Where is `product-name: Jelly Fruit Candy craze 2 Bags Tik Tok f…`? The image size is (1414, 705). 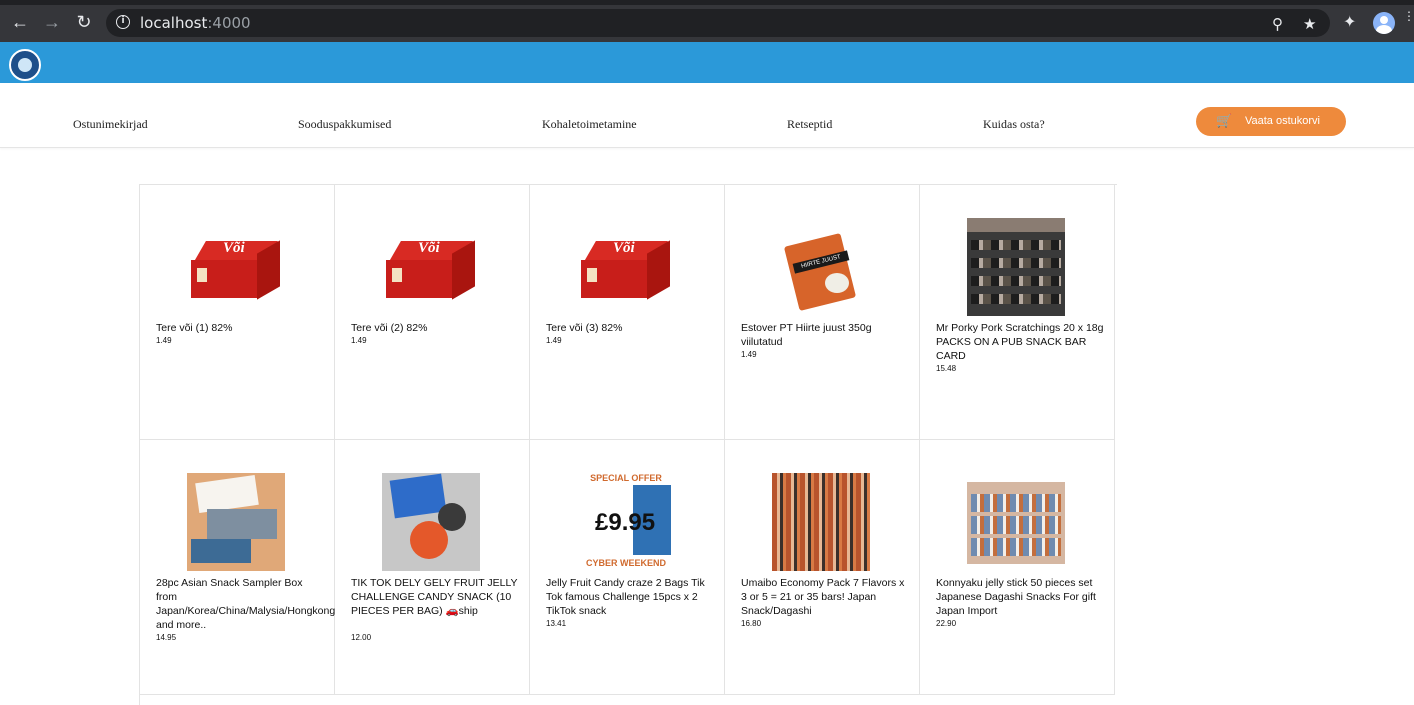
product-name: Jelly Fruit Candy craze 2 Bags Tik Tok f… is located at coordinates (631, 597).